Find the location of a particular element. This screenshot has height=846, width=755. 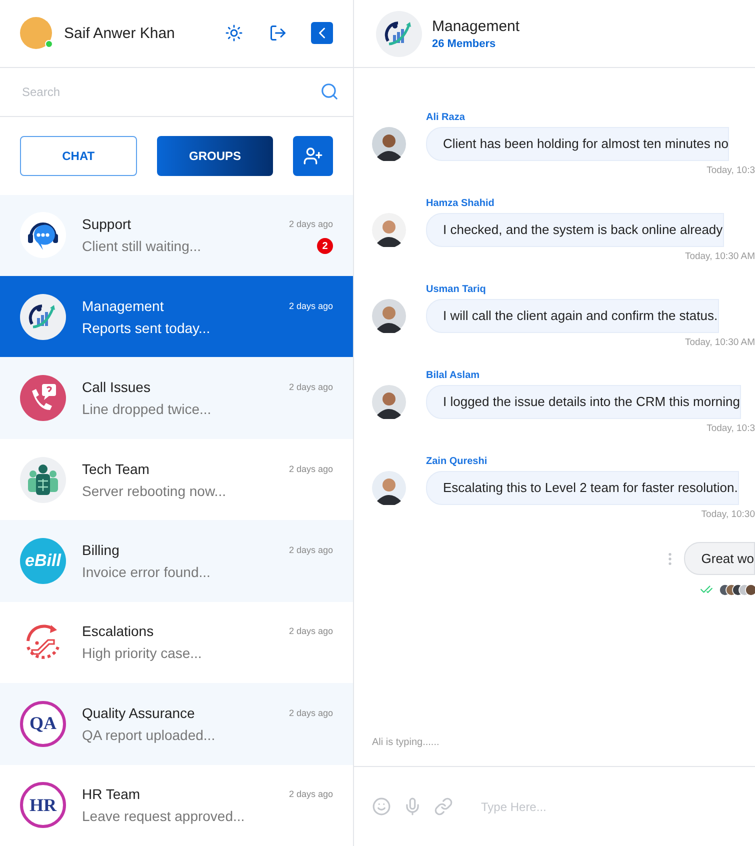

group-name: Quality Assurance is located at coordinates (138, 712).